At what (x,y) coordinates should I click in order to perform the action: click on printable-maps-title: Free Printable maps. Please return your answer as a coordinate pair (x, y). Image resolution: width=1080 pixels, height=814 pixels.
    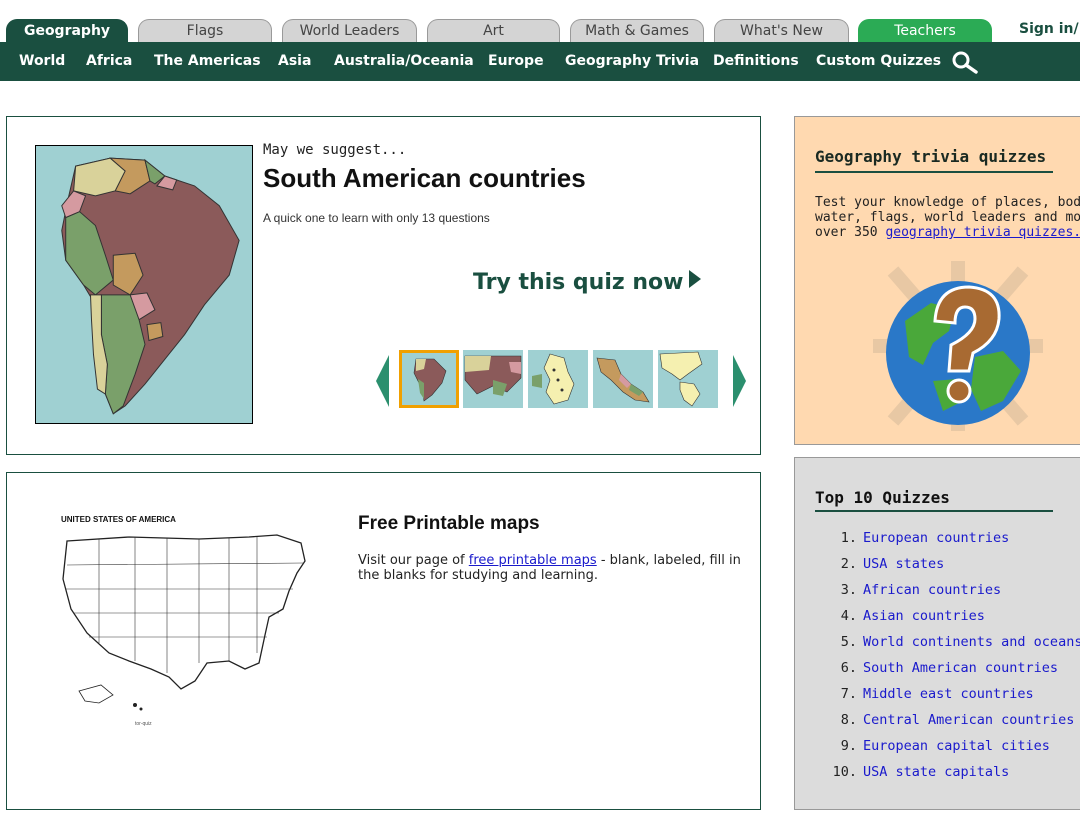
    Looking at the image, I should click on (449, 523).